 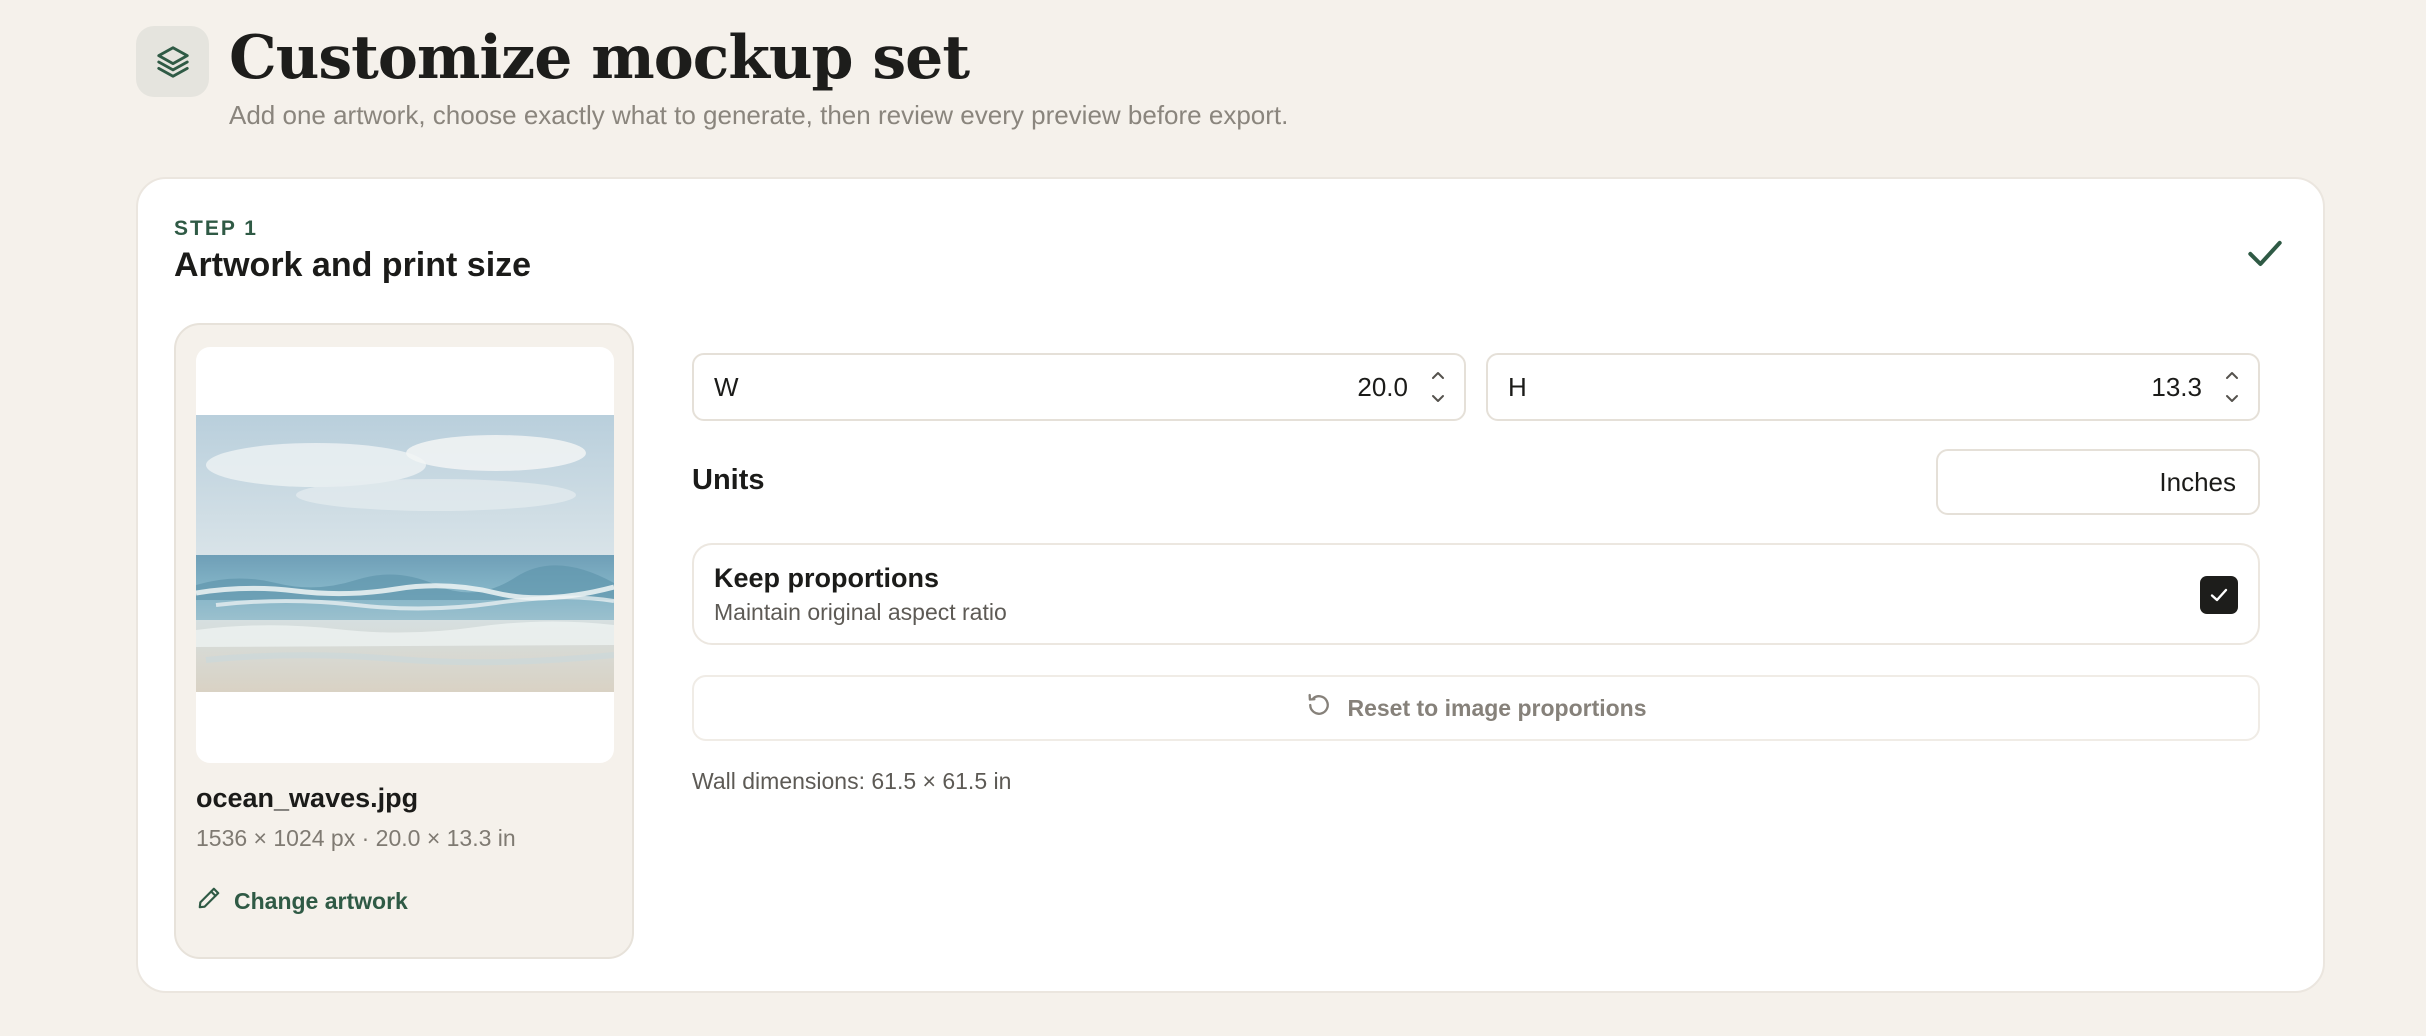 I want to click on change-artwork-button: Change artwork, so click(x=302, y=901).